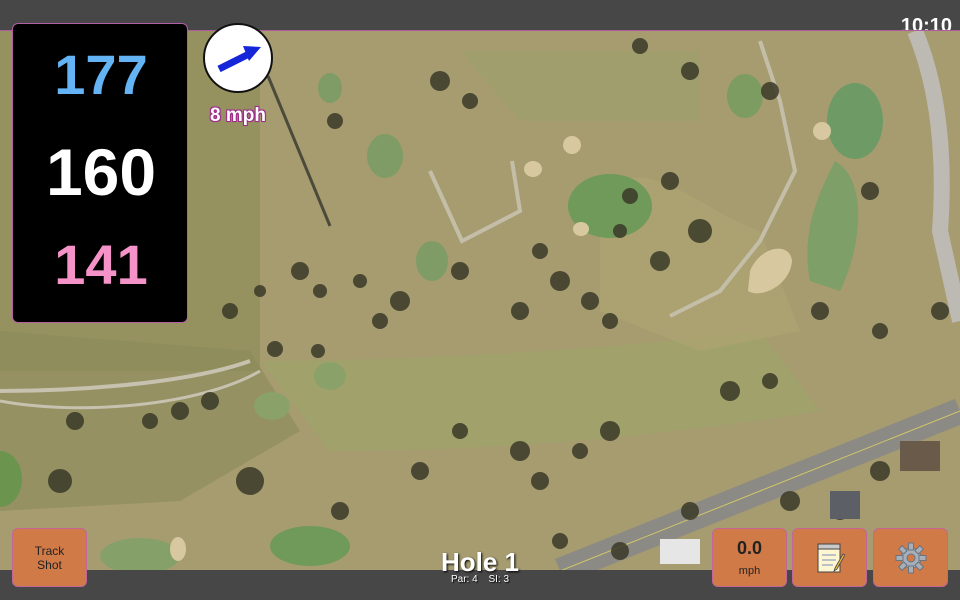 The width and height of the screenshot is (960, 600). I want to click on hole-title: Hole 1, so click(480, 562).